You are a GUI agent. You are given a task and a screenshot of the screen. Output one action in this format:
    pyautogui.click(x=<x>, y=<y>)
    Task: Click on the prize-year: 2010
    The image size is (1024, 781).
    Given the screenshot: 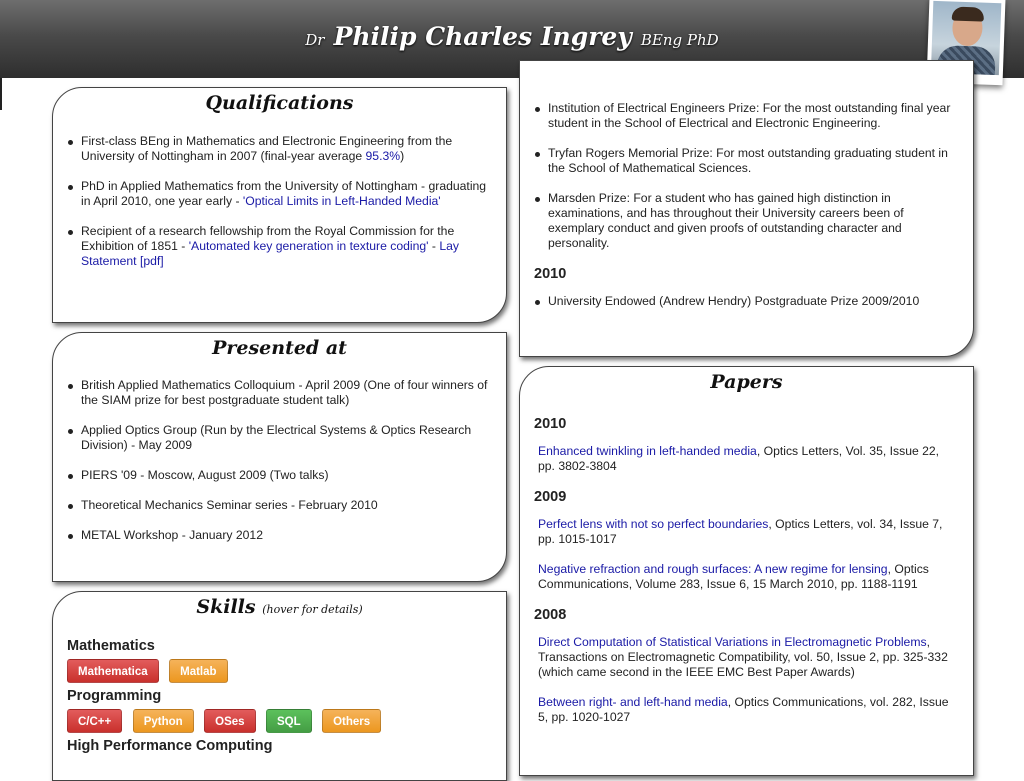 What is the action you would take?
    pyautogui.click(x=550, y=274)
    